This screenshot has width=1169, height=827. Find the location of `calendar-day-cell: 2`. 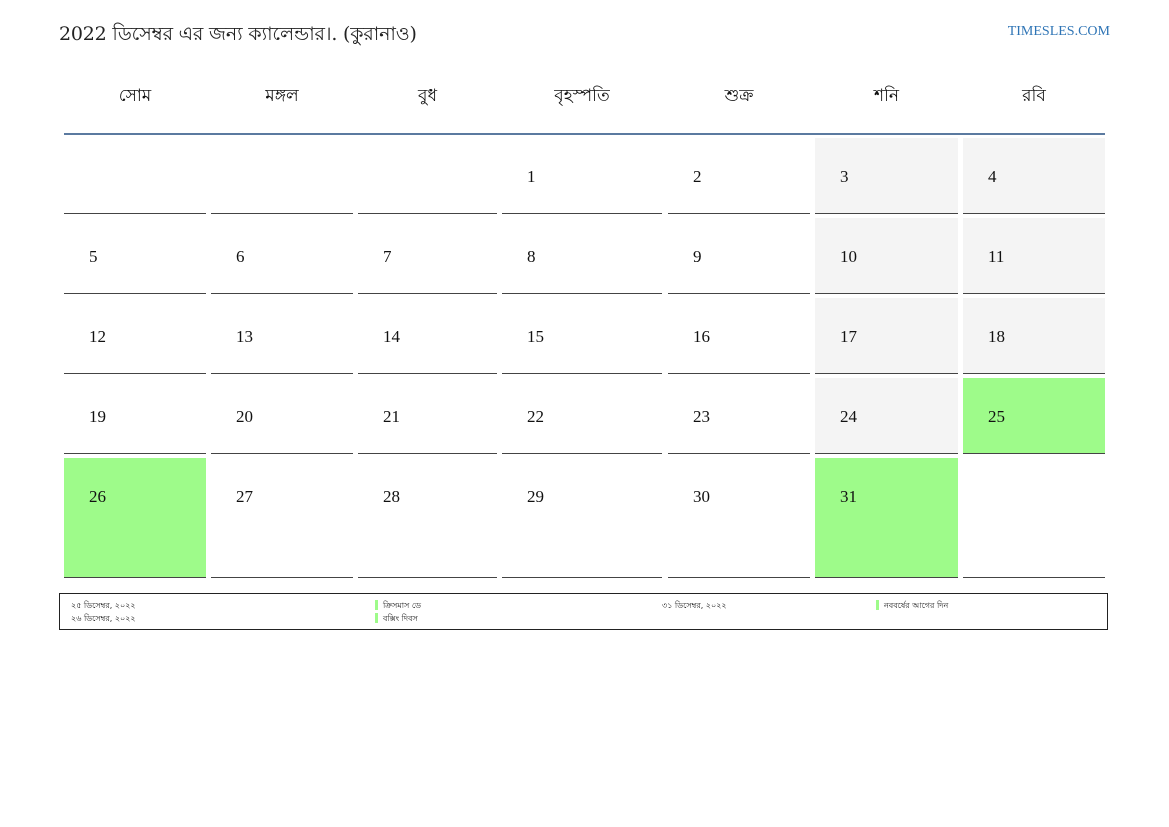

calendar-day-cell: 2 is located at coordinates (739, 176).